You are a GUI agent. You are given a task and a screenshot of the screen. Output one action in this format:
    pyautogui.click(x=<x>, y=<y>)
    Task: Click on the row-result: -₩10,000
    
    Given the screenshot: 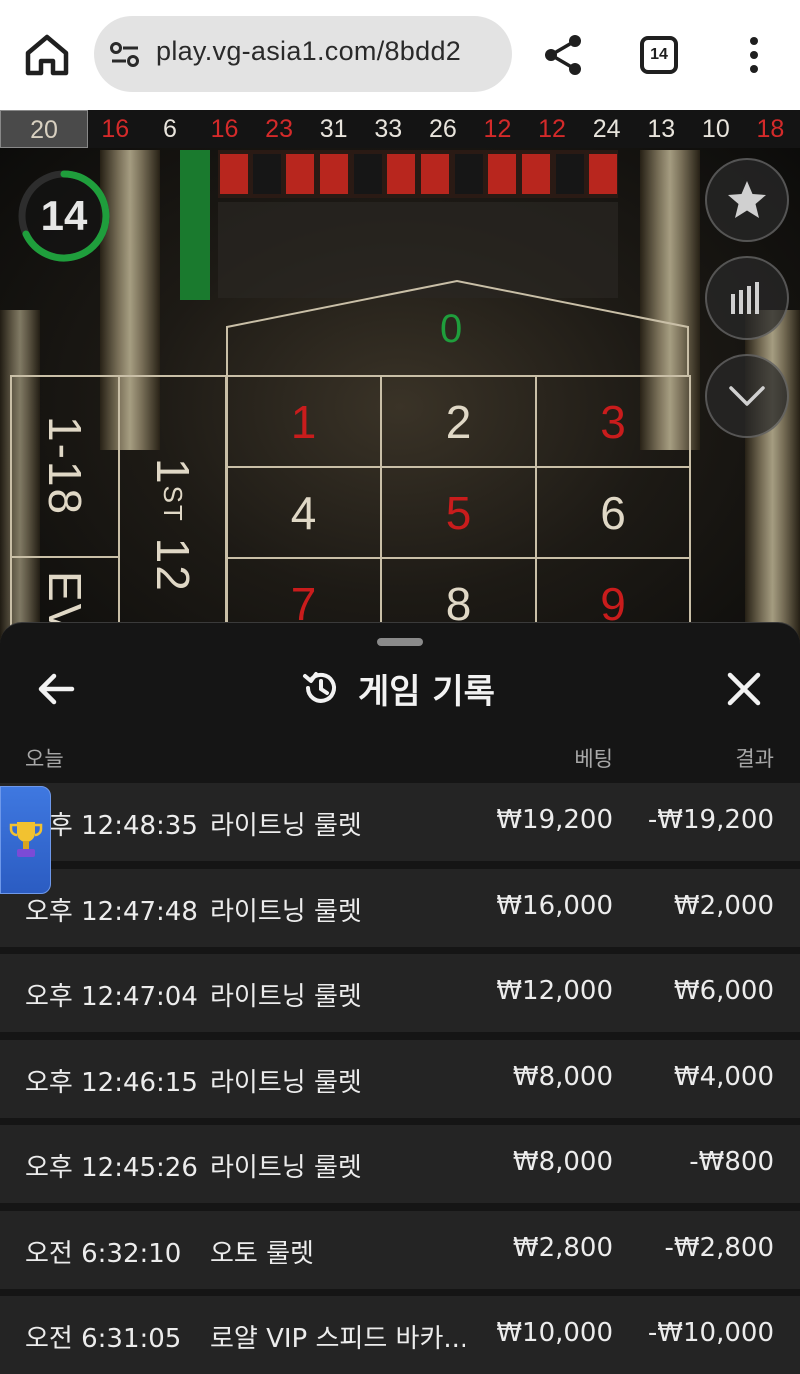 What is the action you would take?
    pyautogui.click(x=710, y=1333)
    